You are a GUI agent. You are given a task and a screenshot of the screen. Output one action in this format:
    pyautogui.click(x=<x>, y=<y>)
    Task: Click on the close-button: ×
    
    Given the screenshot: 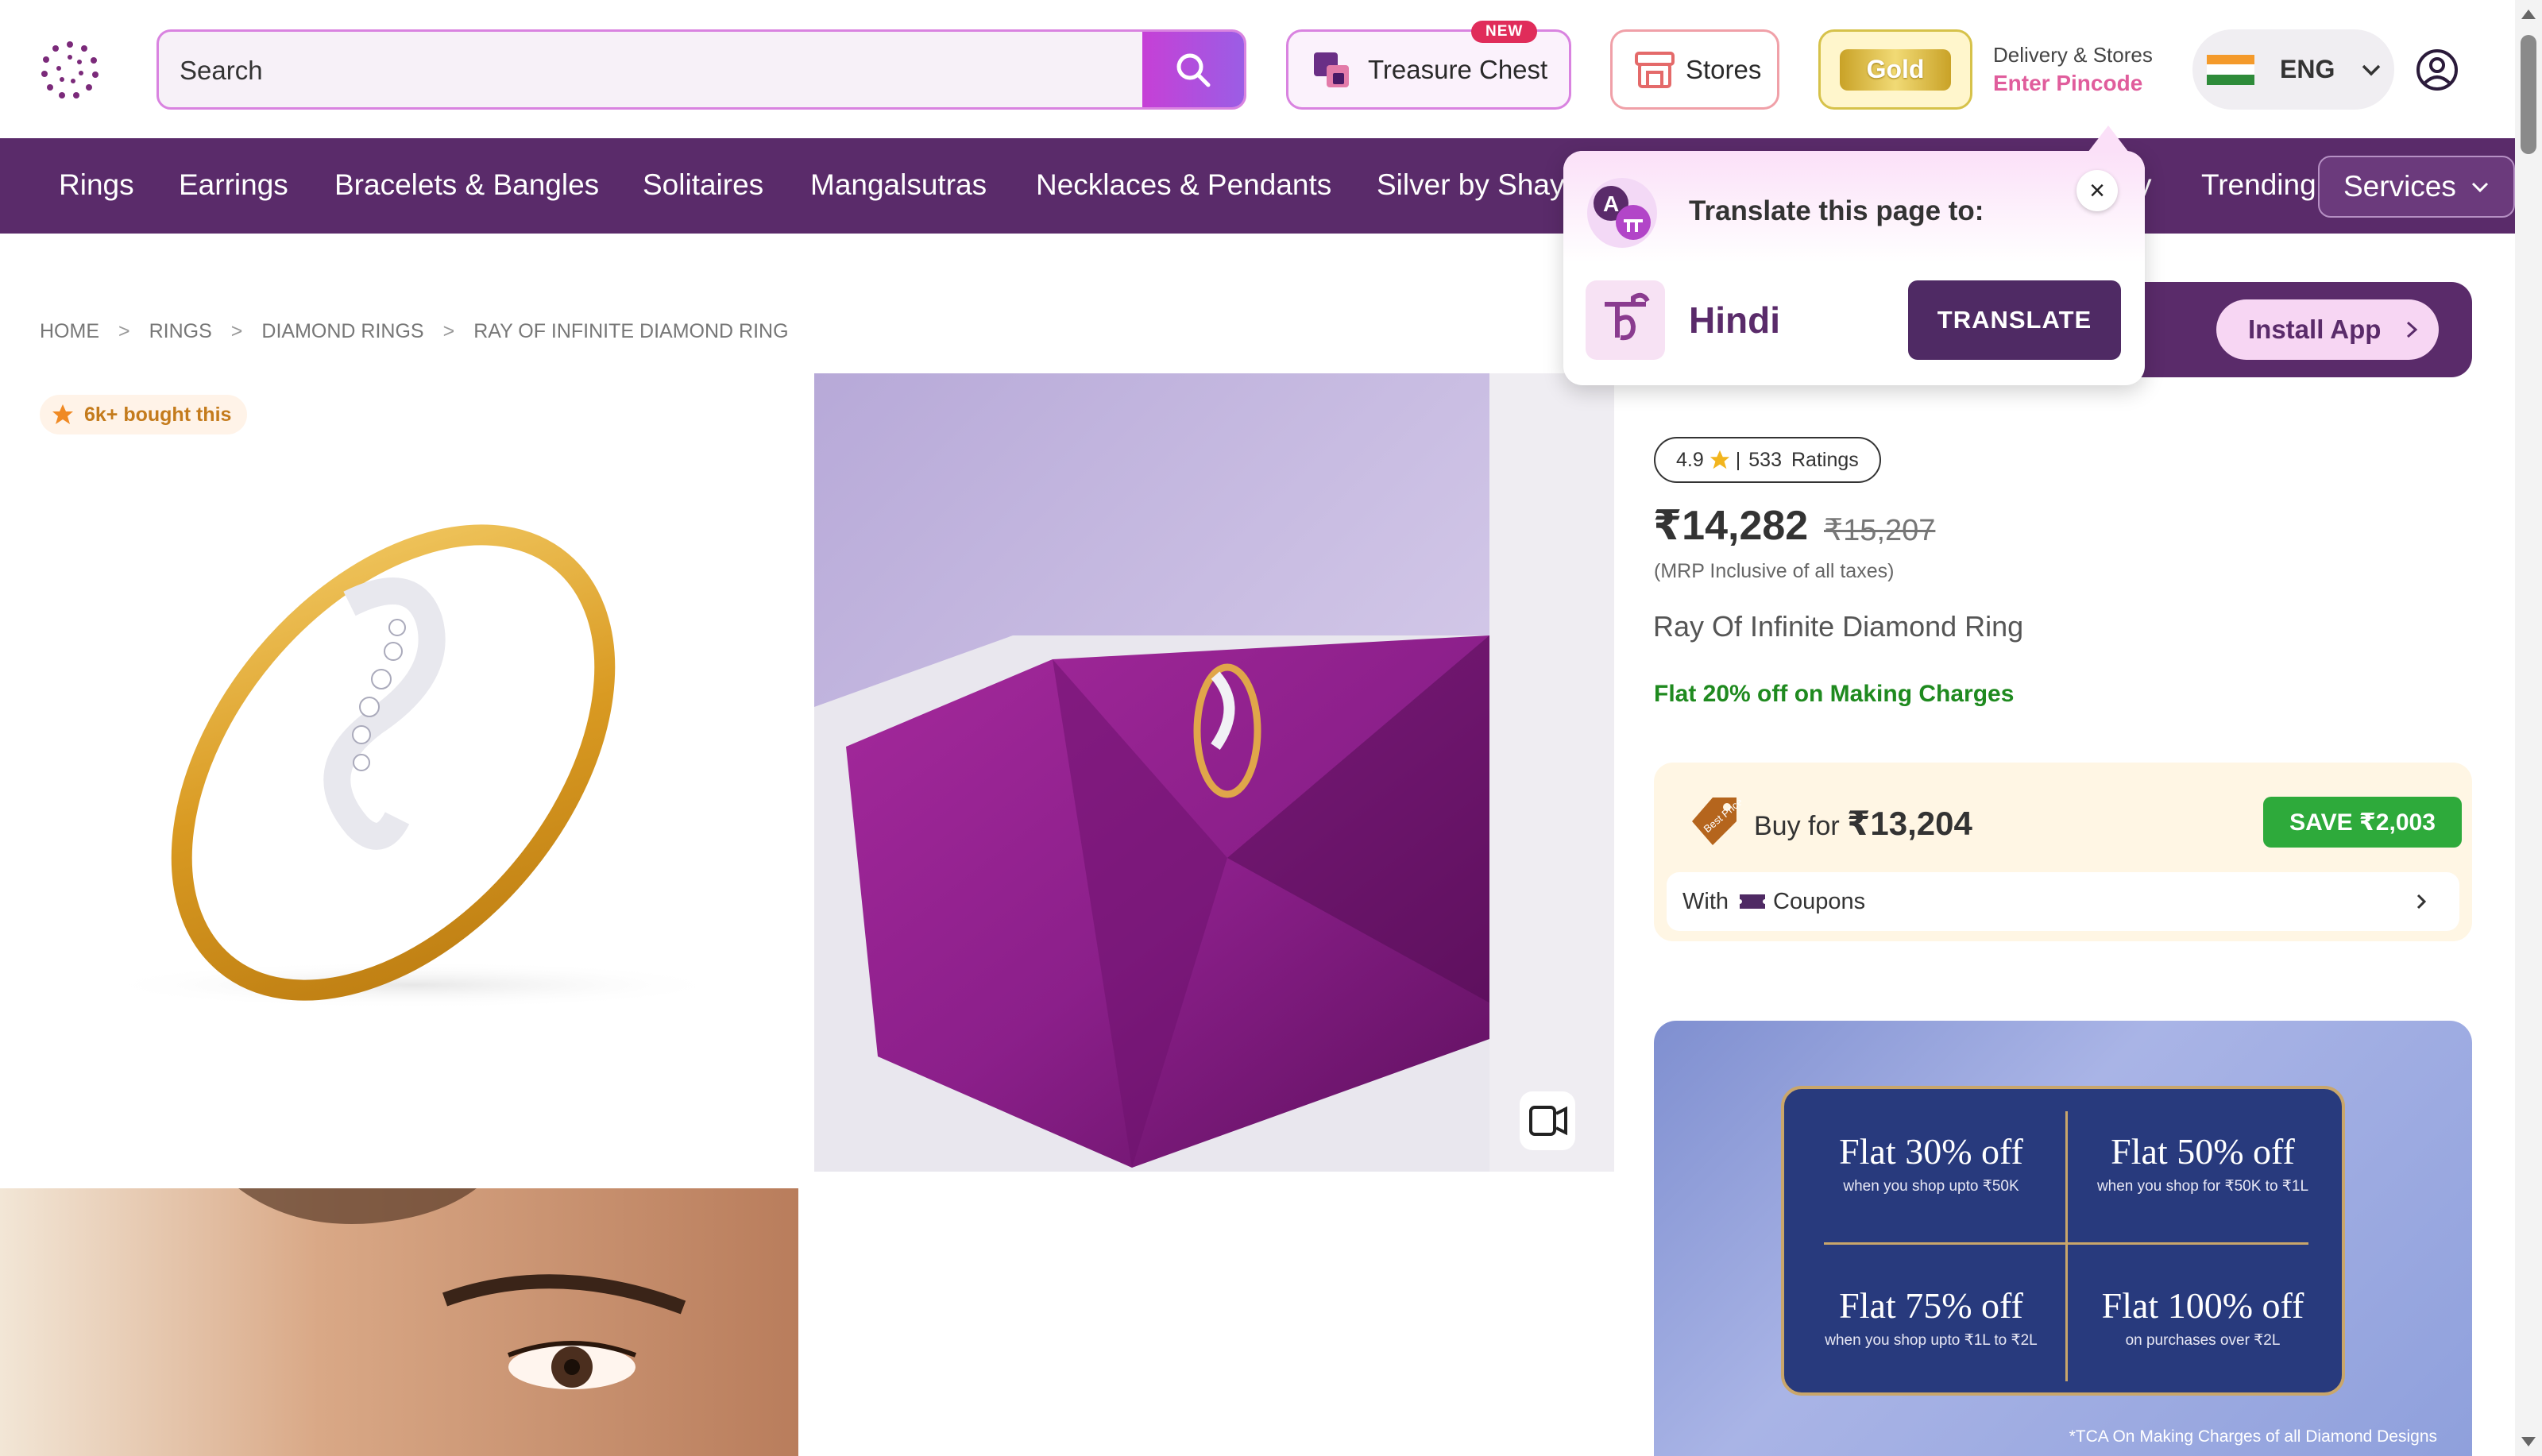 What is the action you would take?
    pyautogui.click(x=2097, y=190)
    